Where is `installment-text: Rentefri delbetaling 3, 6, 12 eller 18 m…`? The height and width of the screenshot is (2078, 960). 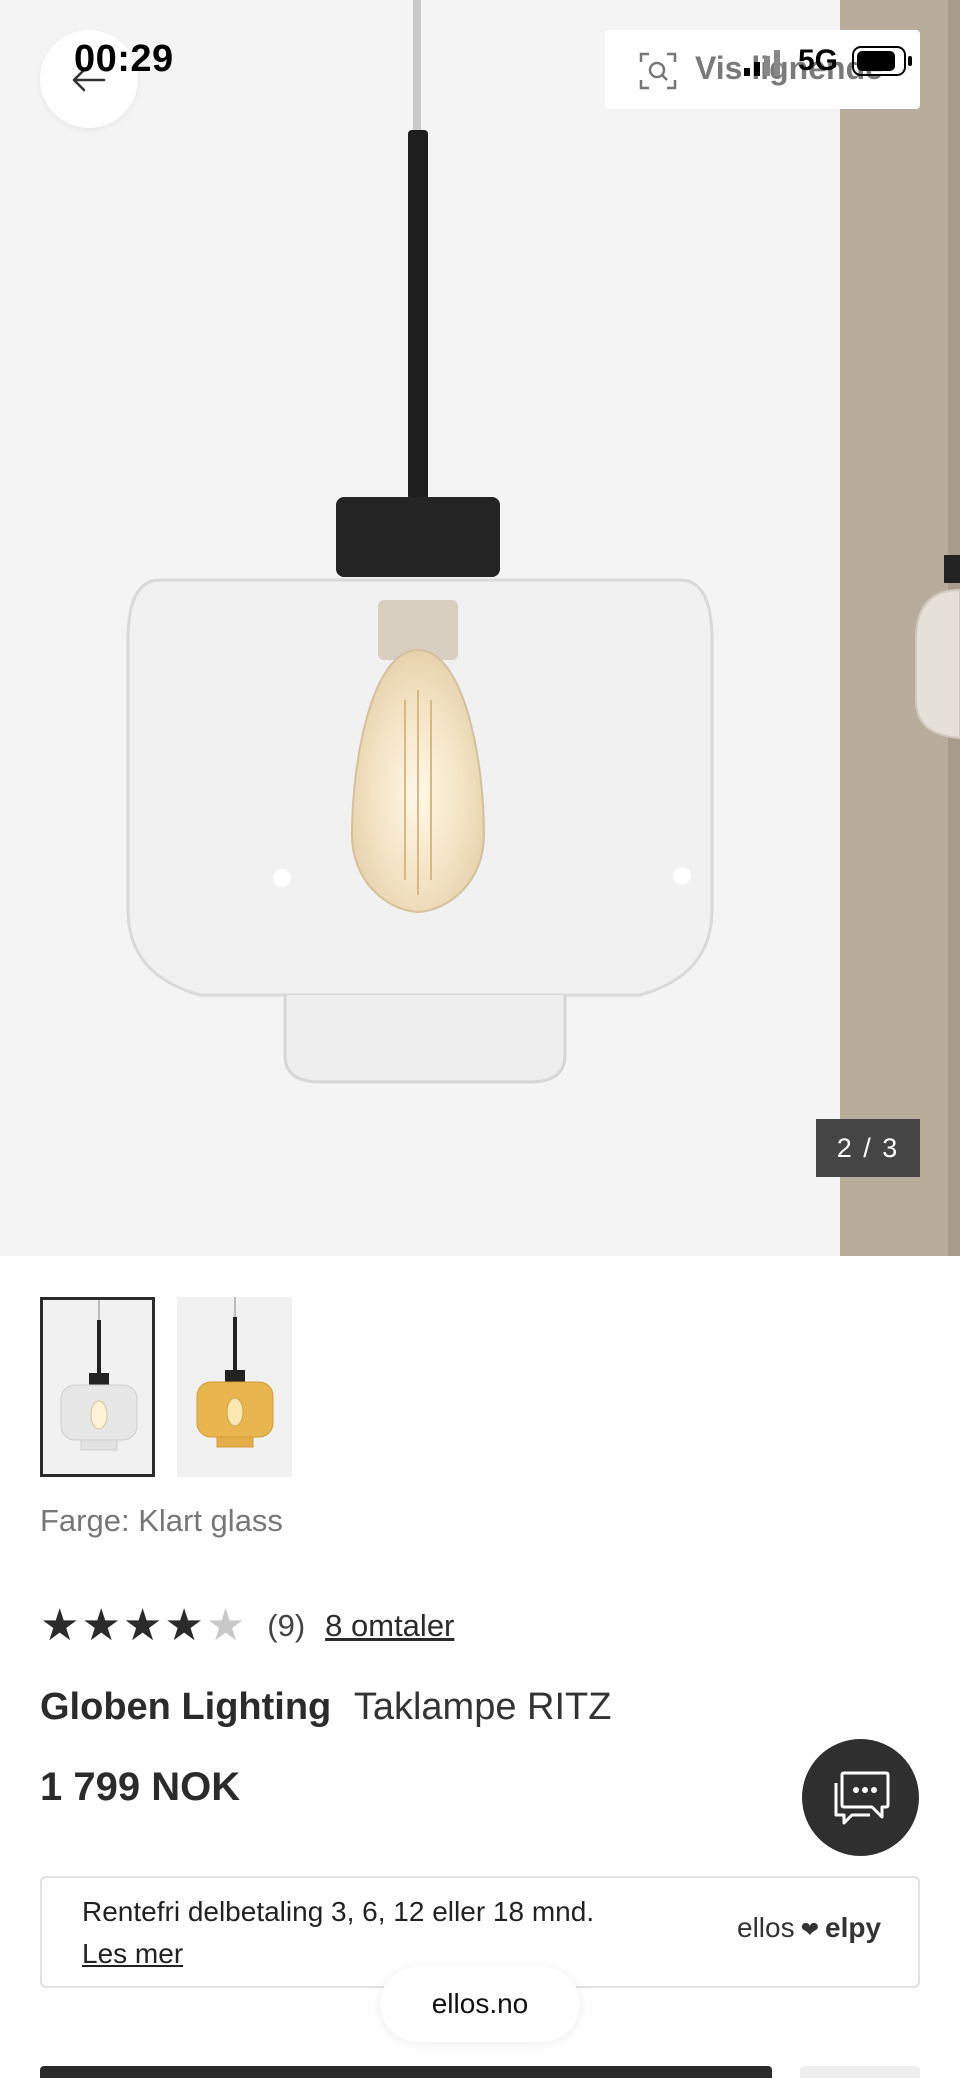
installment-text: Rentefri delbetaling 3, 6, 12 eller 18 m… is located at coordinates (338, 1911).